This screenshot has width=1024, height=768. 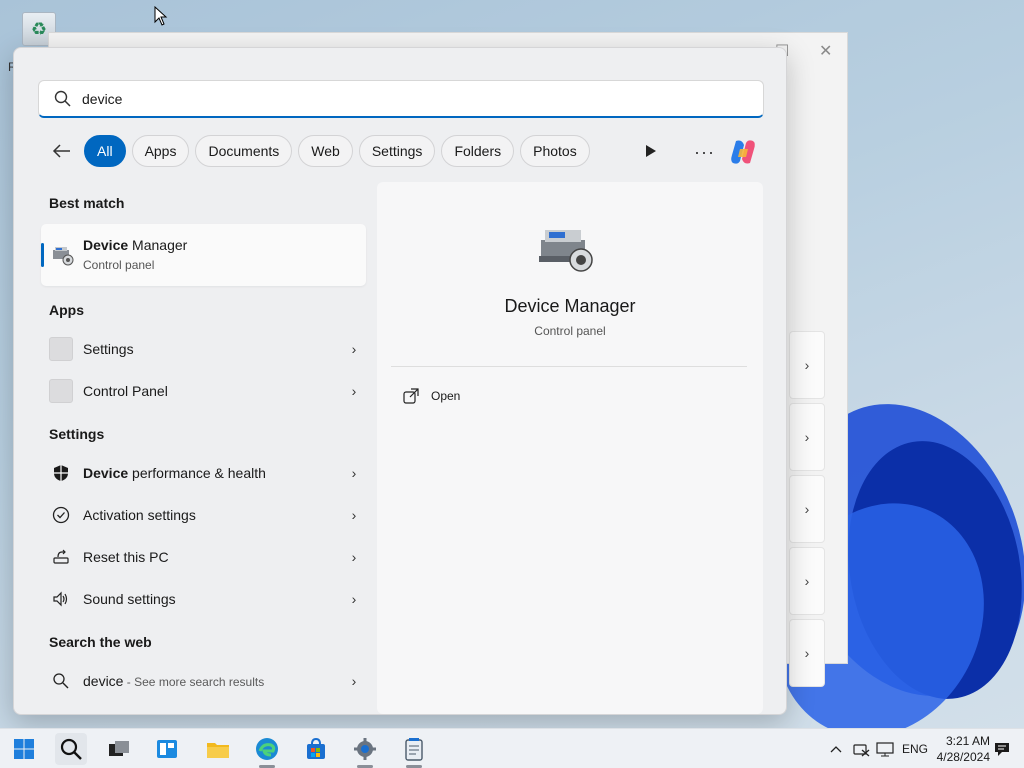 What do you see at coordinates (961, 749) in the screenshot?
I see `clock: 3:21 AM 4/28/2024` at bounding box center [961, 749].